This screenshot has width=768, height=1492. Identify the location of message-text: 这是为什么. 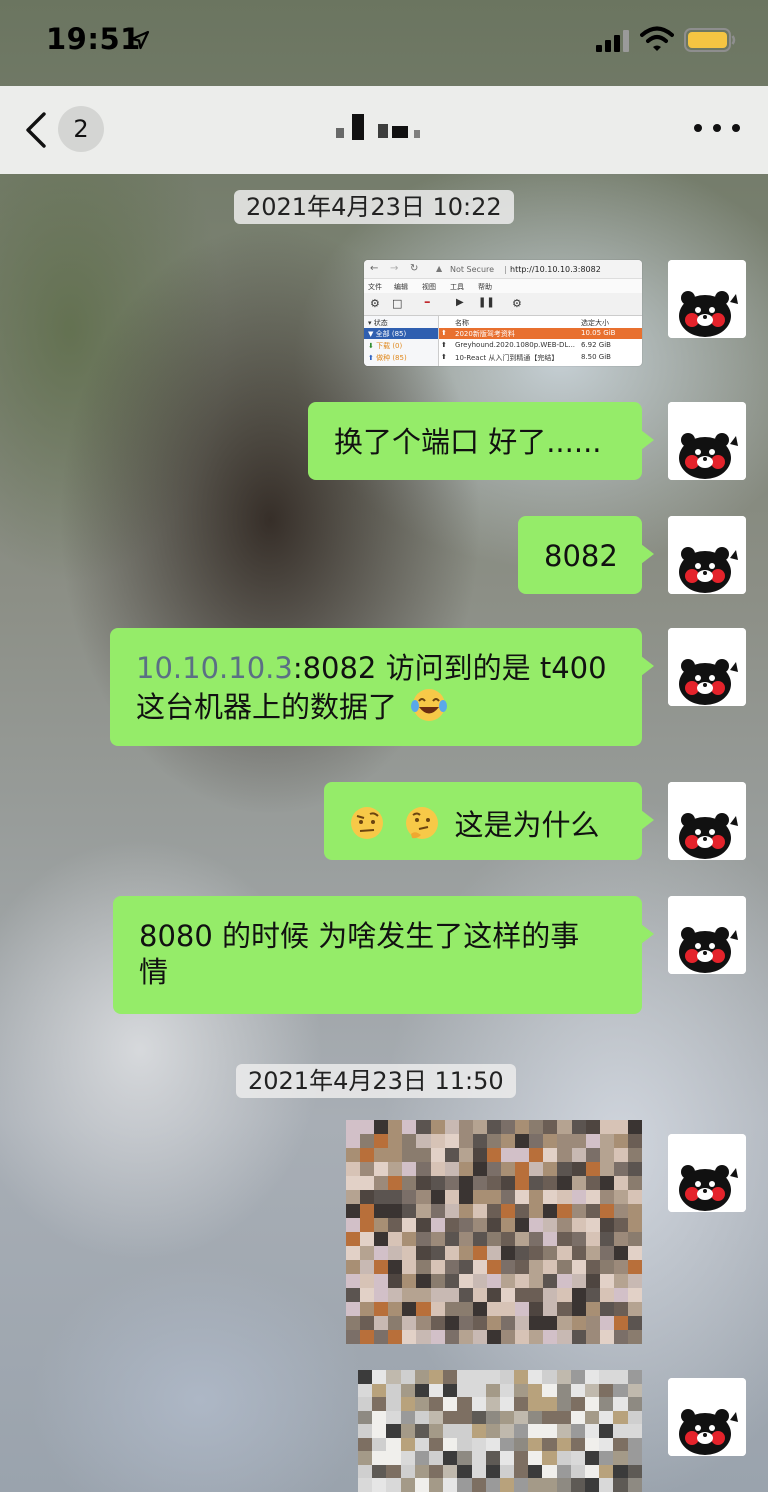
(527, 825).